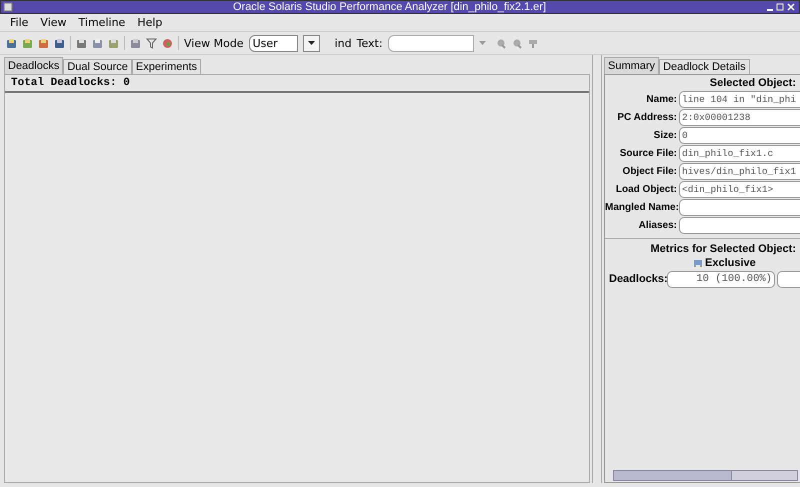 The height and width of the screenshot is (487, 800). I want to click on tab: Dual Source, so click(97, 66).